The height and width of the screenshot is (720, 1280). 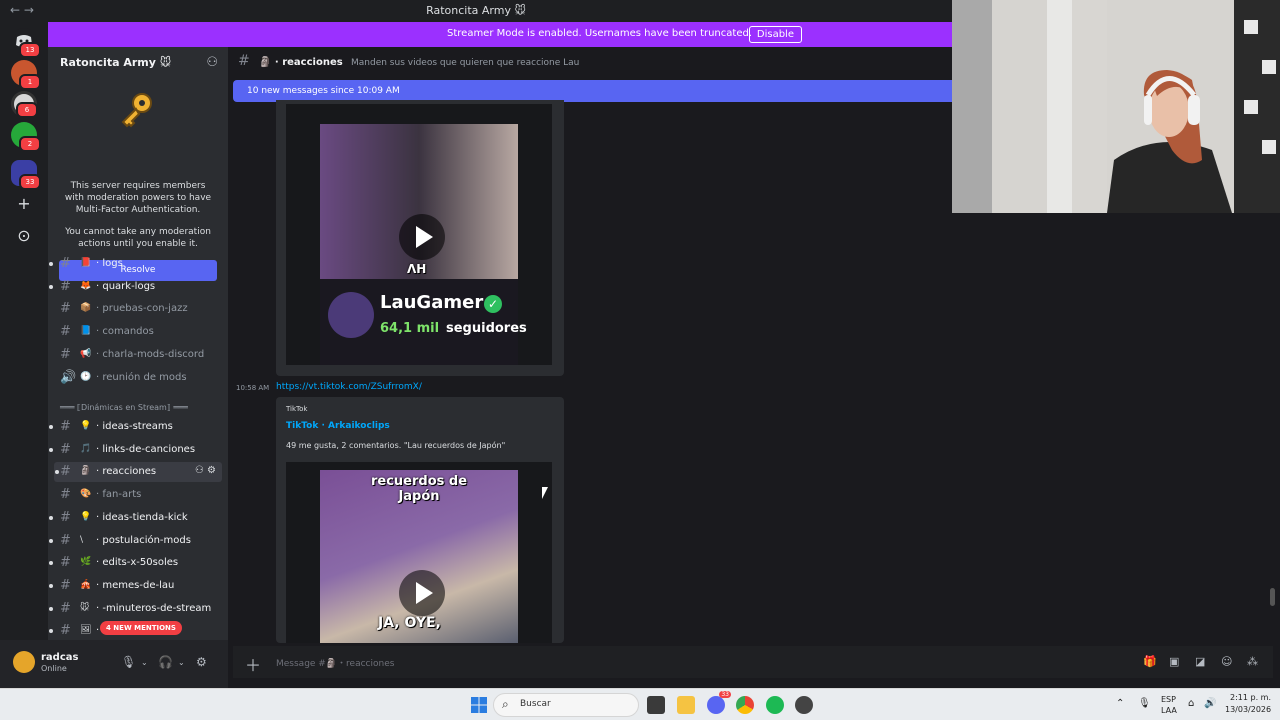 I want to click on video-caption: JA, OYE,, so click(x=409, y=623).